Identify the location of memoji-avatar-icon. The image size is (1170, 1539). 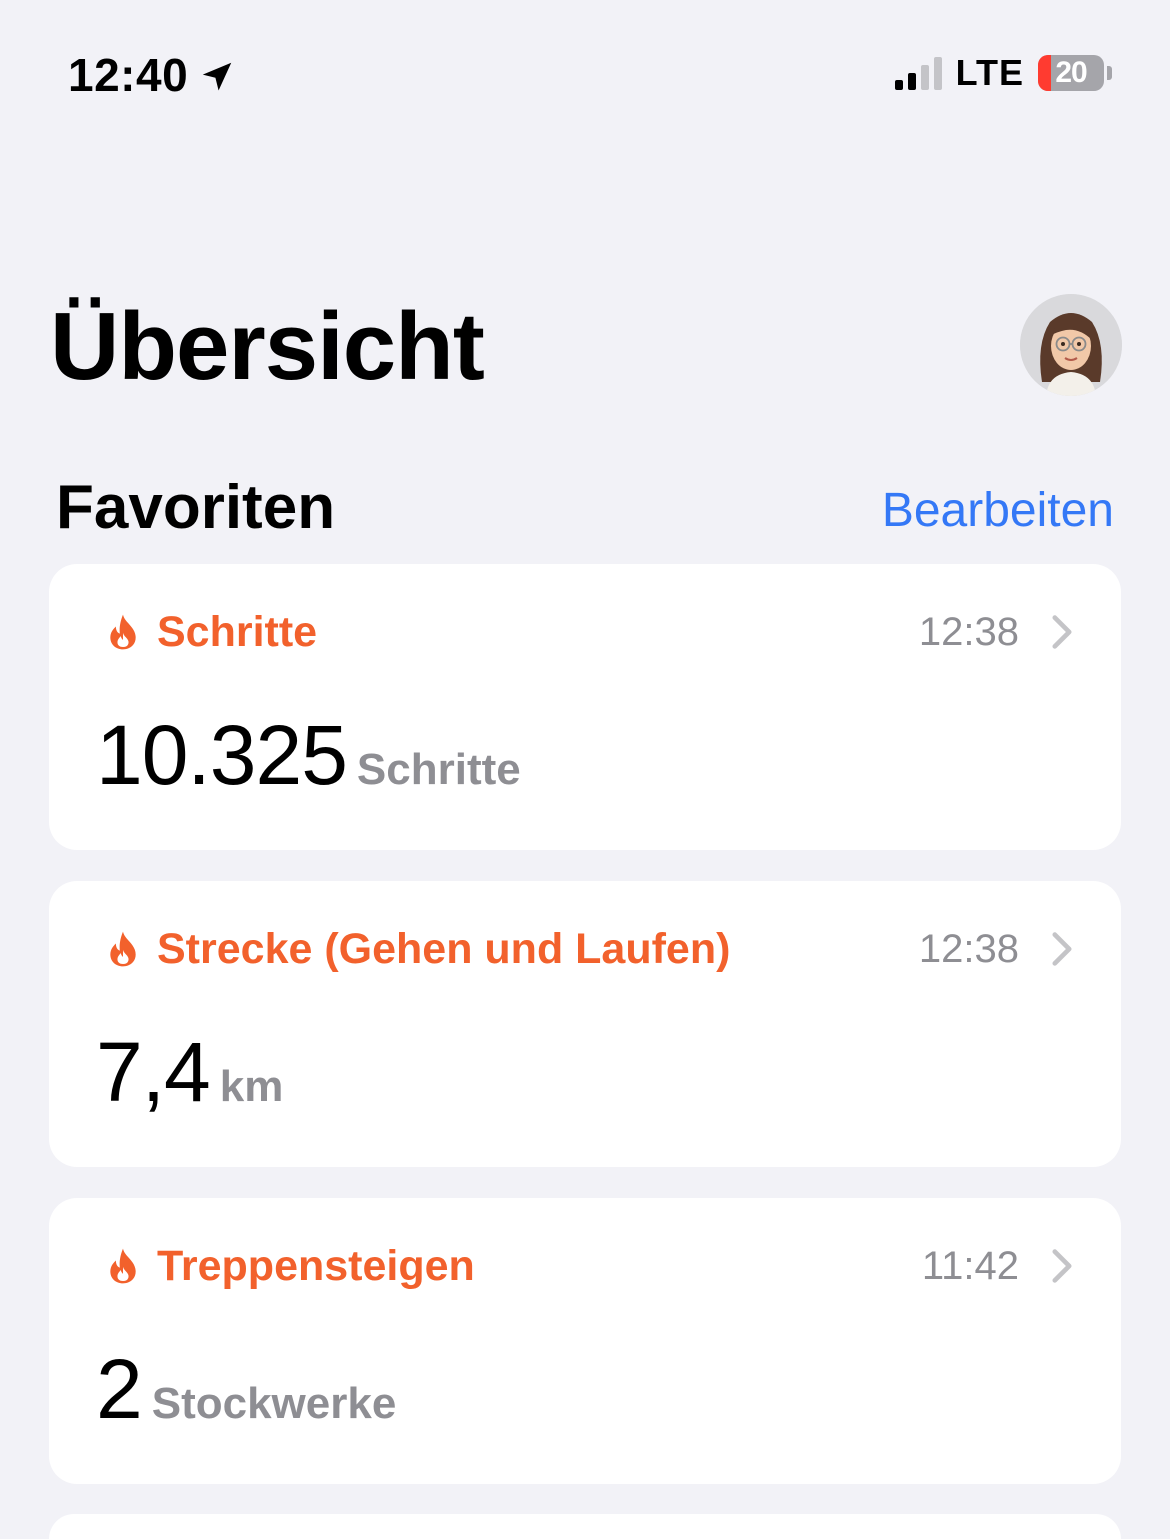
(1071, 345).